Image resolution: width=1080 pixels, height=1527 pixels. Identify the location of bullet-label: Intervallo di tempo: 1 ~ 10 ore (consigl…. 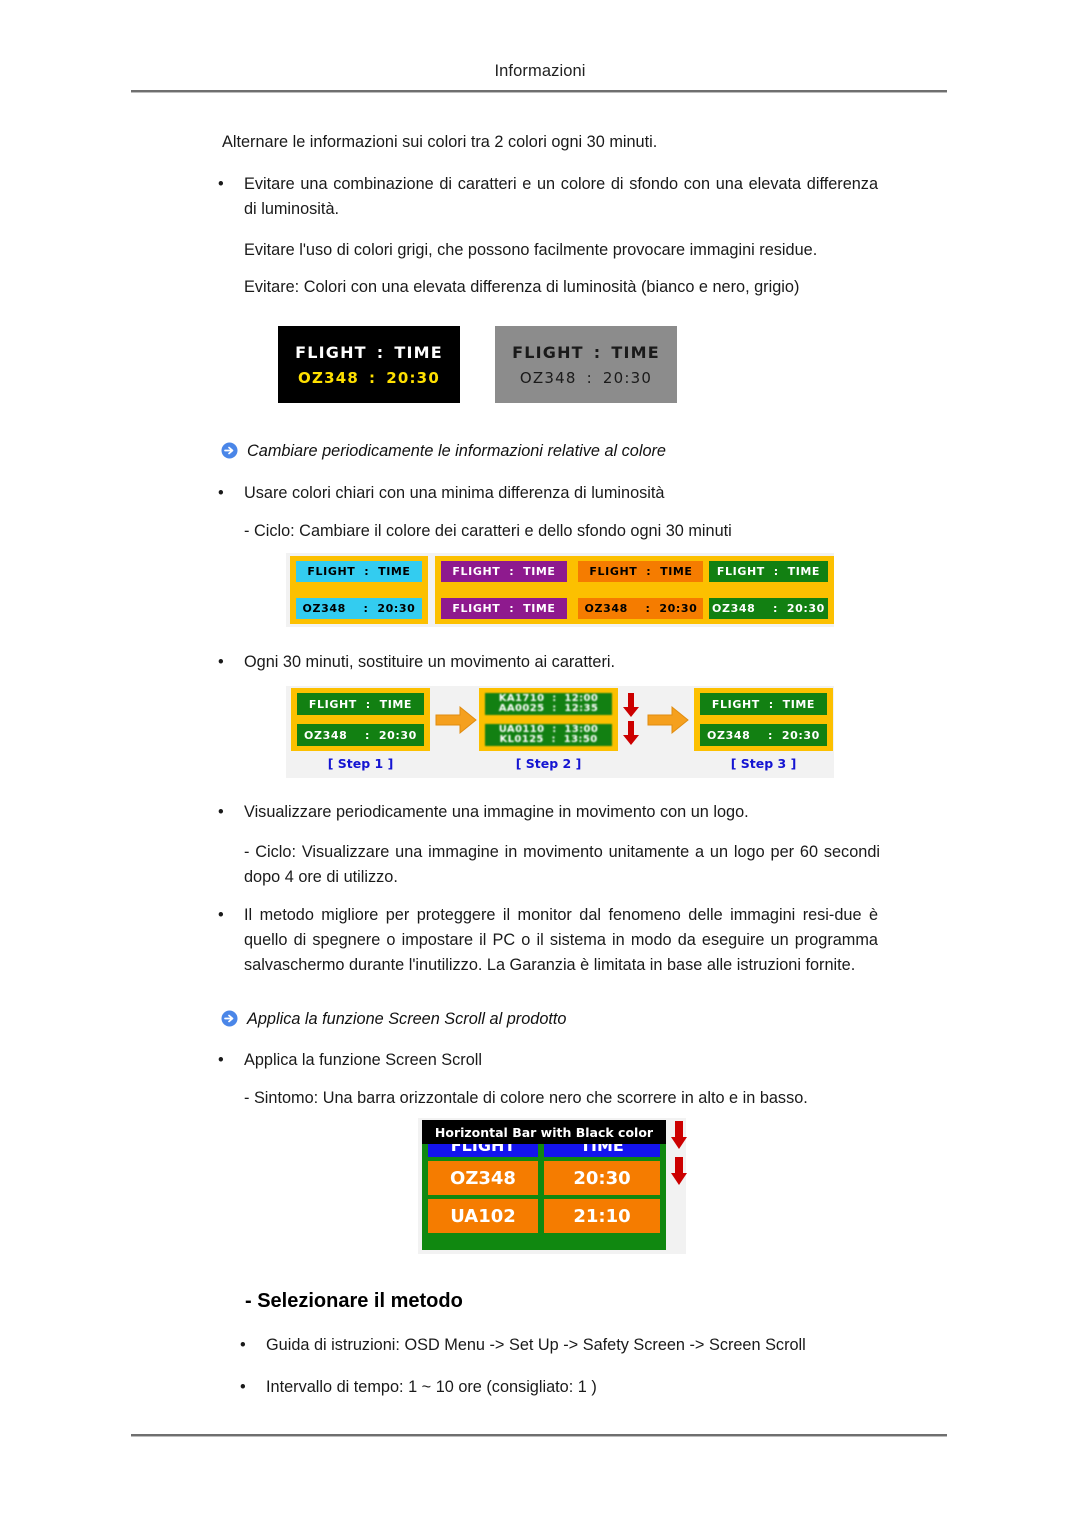
(431, 1387).